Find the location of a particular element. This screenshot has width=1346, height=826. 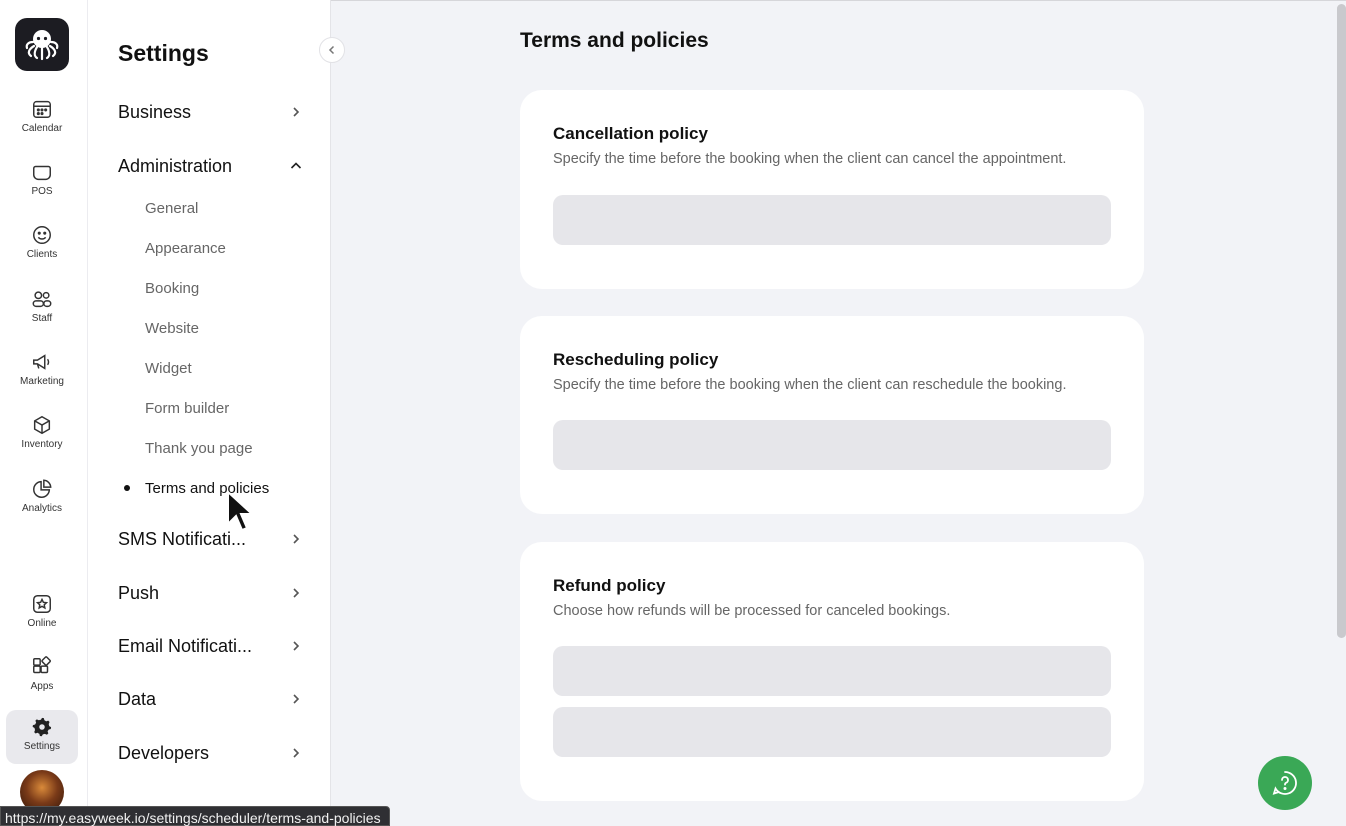

section-administration: Administration is located at coordinates (210, 166).